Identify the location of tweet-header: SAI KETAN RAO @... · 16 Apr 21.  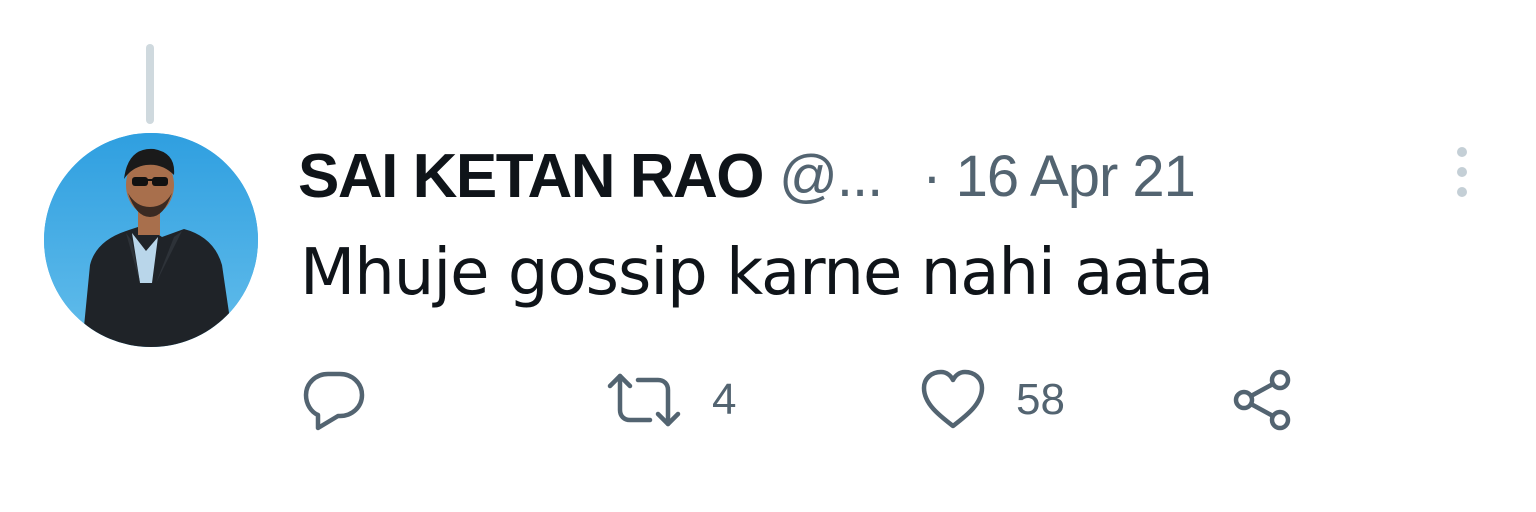
(747, 176).